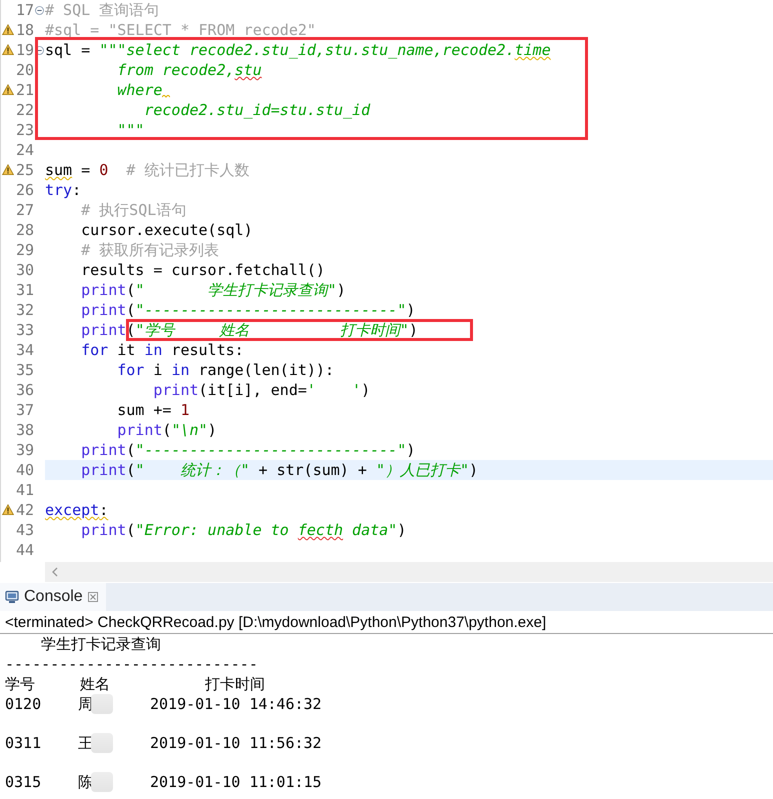 The width and height of the screenshot is (773, 799). What do you see at coordinates (58, 170) in the screenshot?
I see `code-token: sum` at bounding box center [58, 170].